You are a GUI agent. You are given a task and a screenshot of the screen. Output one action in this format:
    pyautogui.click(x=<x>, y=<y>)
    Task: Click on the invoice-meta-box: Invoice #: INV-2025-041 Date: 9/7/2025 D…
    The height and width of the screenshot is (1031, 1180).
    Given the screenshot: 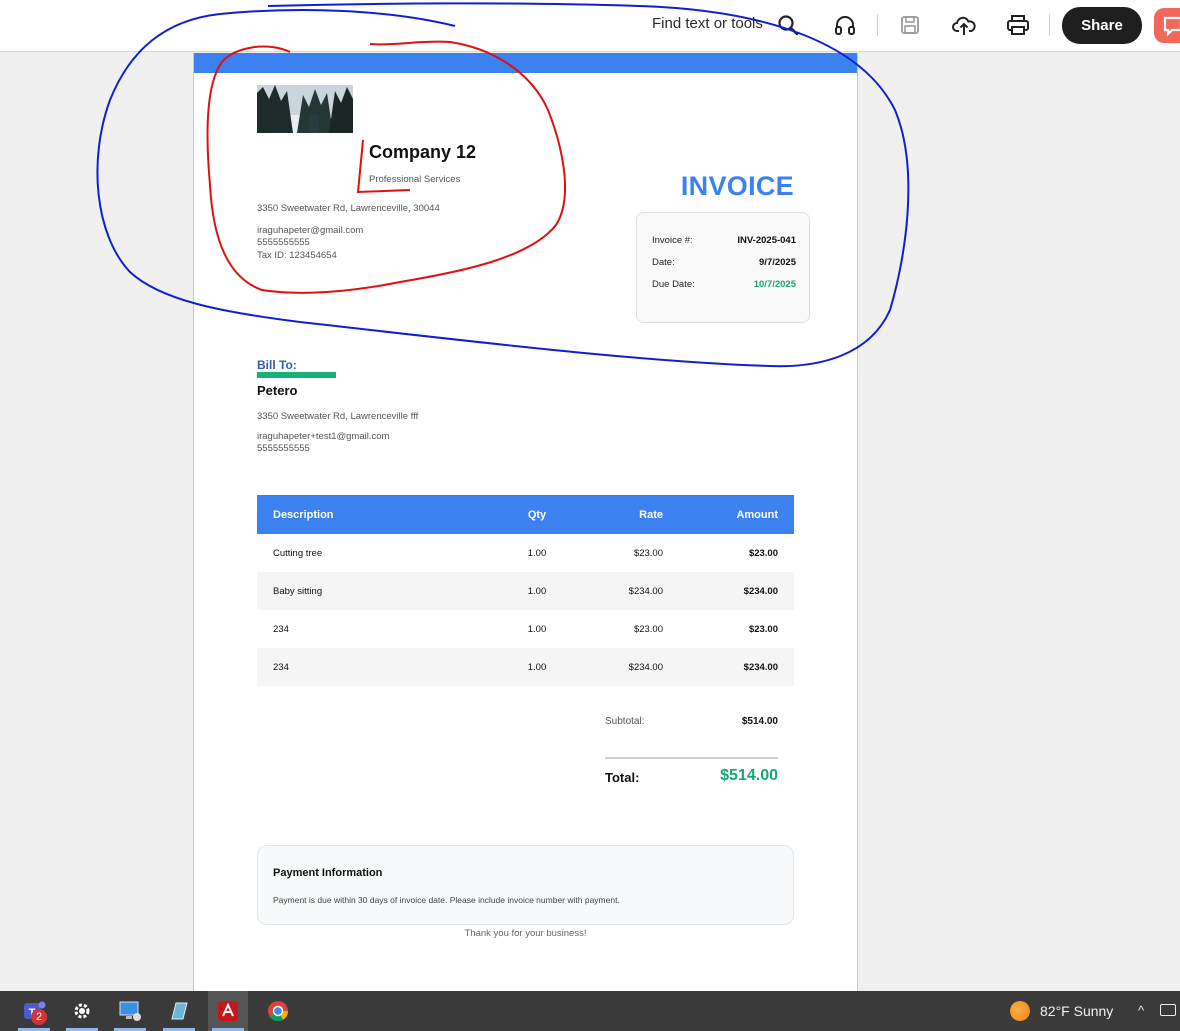 What is the action you would take?
    pyautogui.click(x=723, y=267)
    